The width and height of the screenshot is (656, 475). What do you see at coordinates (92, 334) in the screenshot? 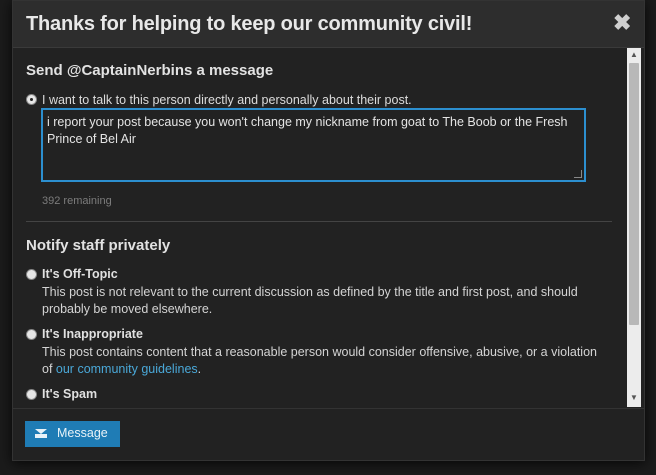
I see `inappropriate-title: It's Inappropriate` at bounding box center [92, 334].